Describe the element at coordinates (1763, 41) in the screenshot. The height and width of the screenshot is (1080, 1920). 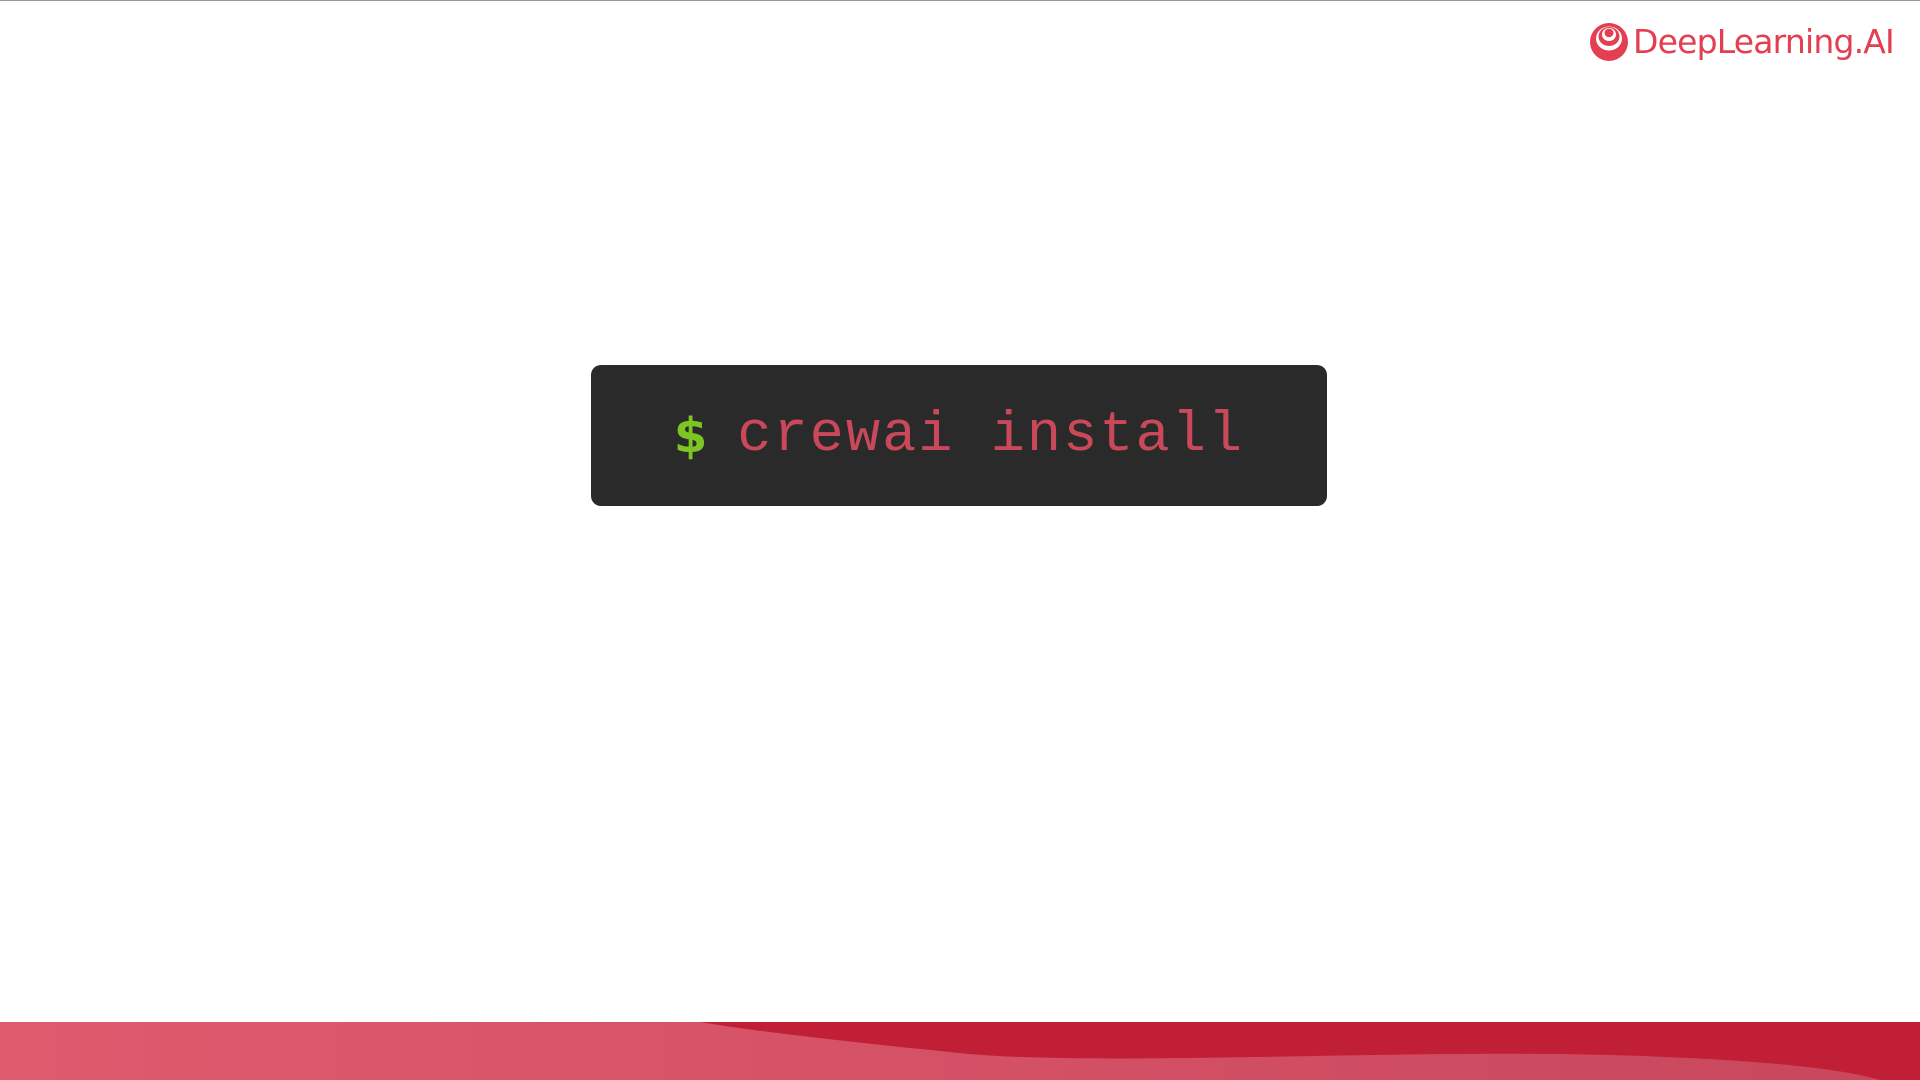
I see `logo-text: DeepLearning.AI` at that location.